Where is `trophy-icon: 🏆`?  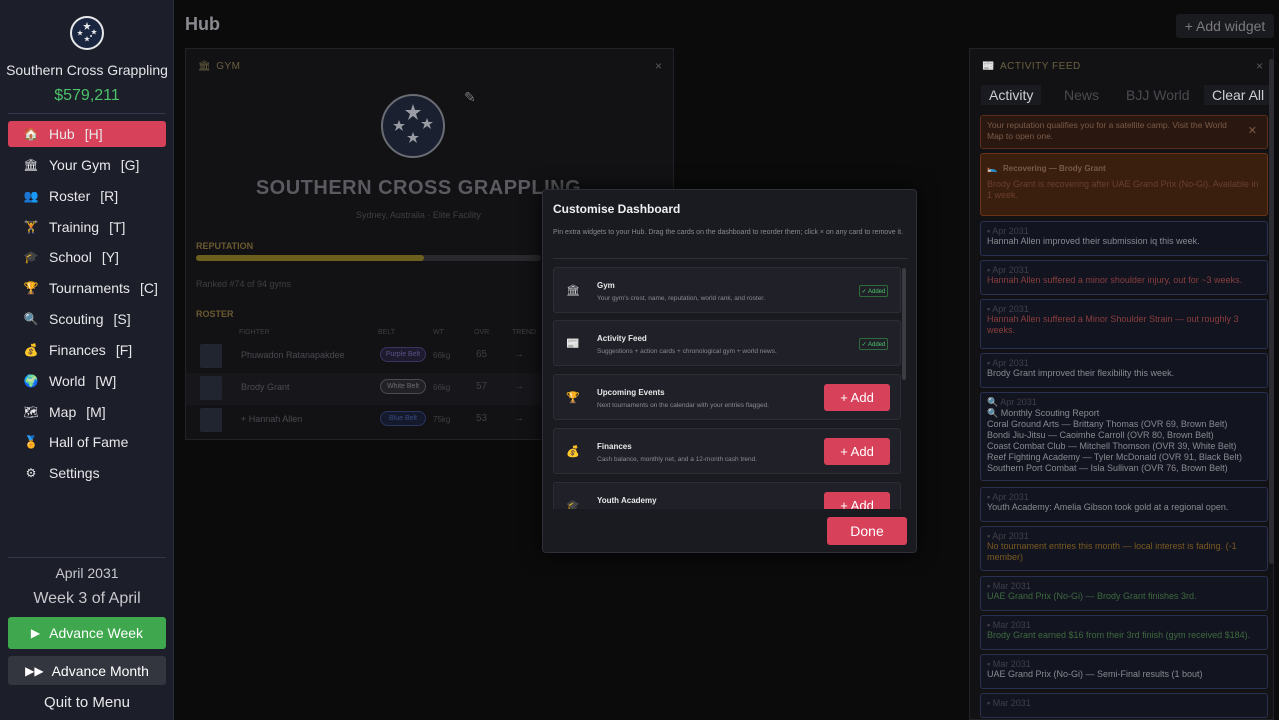 trophy-icon: 🏆 is located at coordinates (31, 288).